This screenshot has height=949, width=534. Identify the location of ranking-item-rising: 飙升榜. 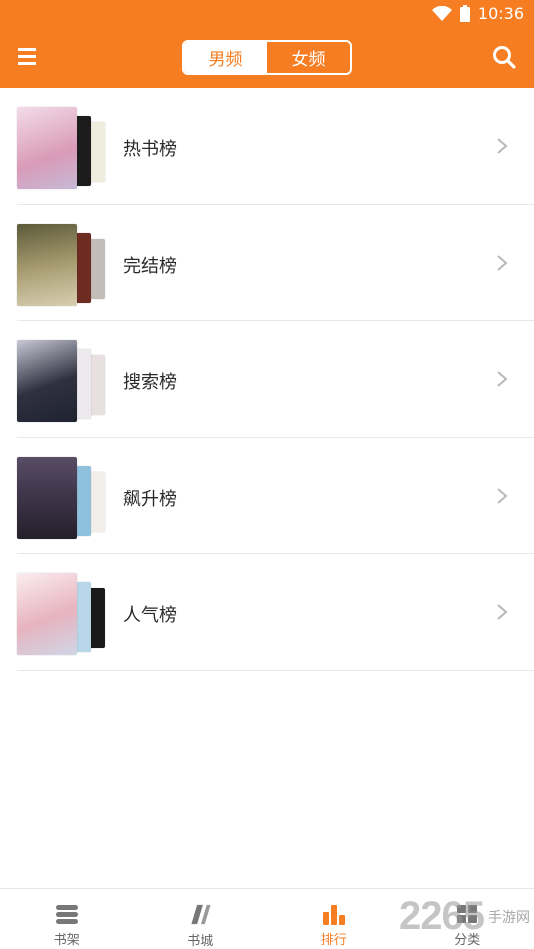
(275, 496).